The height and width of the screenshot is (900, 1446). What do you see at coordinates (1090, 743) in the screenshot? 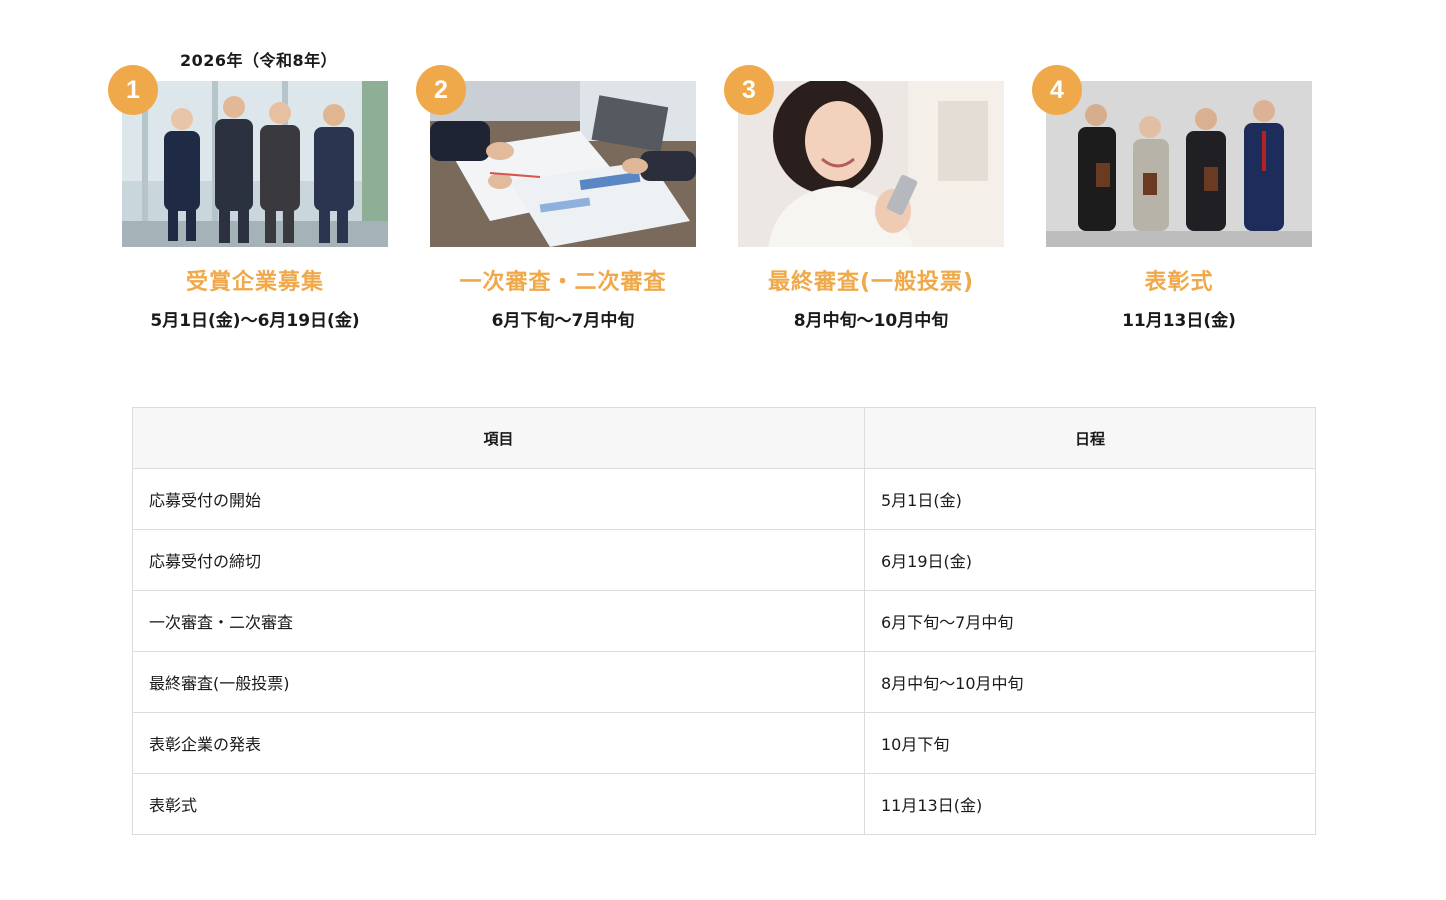
I see `row-date: 10月下旬` at bounding box center [1090, 743].